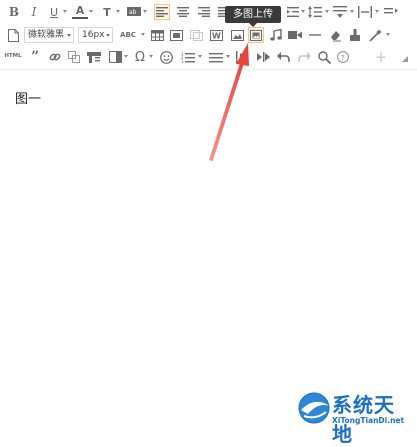 Image resolution: width=417 pixels, height=447 pixels. I want to click on svg-text: ab, so click(133, 12).